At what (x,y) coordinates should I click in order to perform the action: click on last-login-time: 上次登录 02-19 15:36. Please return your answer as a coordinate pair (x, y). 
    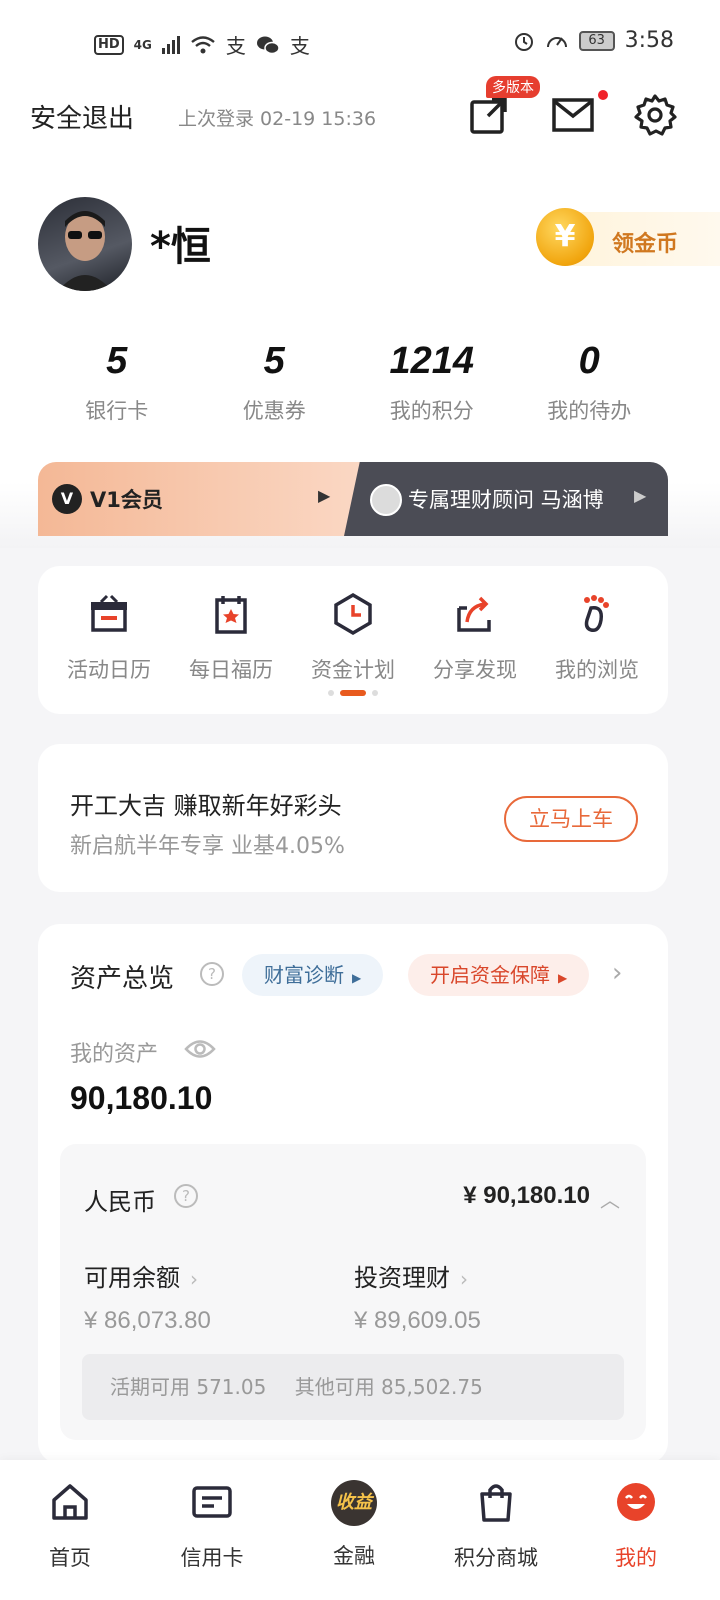
    Looking at the image, I should click on (277, 119).